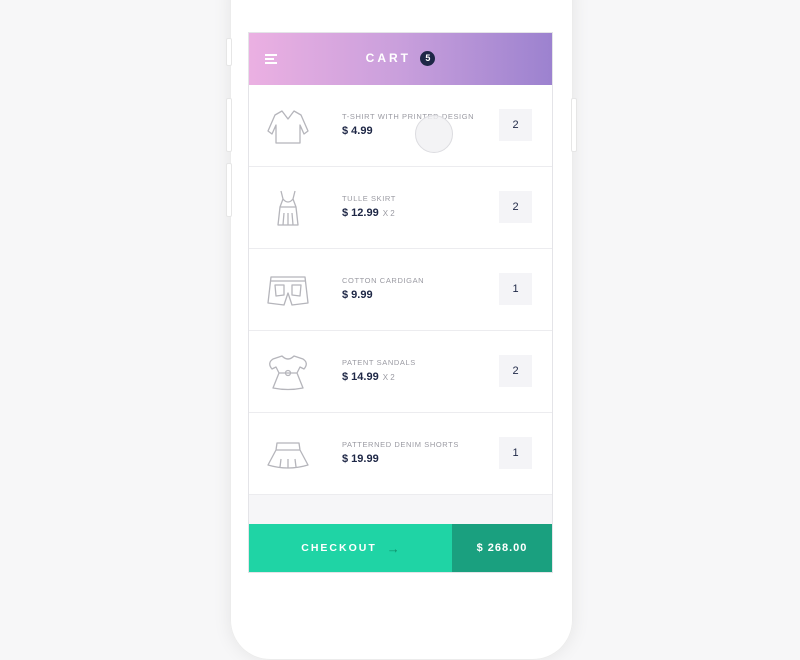 The image size is (800, 660). What do you see at coordinates (229, 190) in the screenshot?
I see `volume-down-button` at bounding box center [229, 190].